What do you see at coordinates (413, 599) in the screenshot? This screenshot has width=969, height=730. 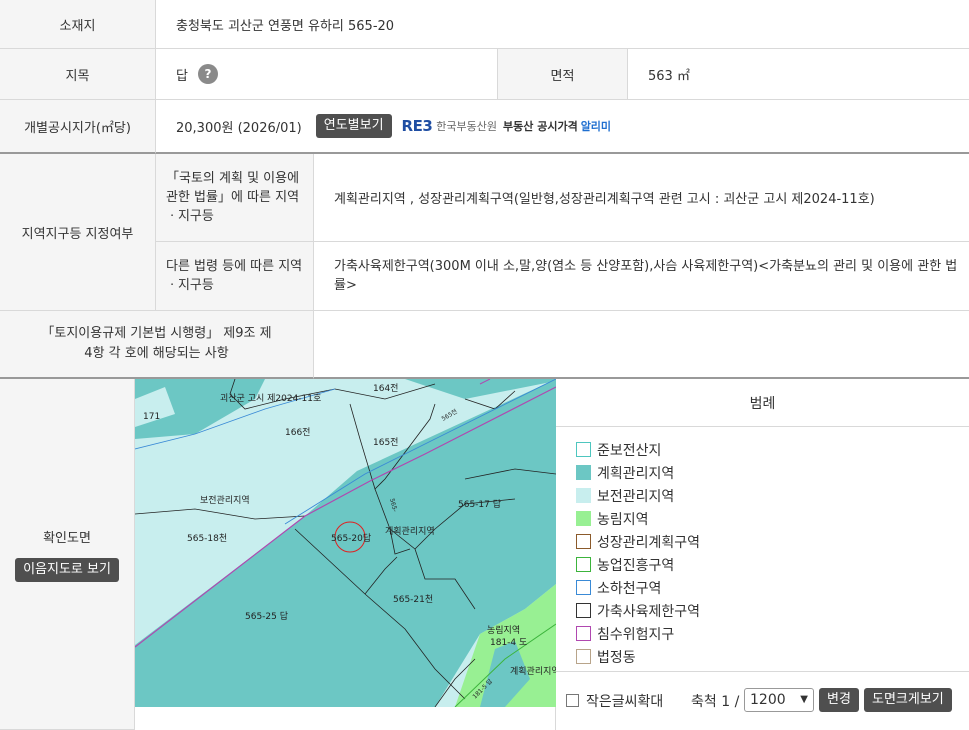 I see `map-label-565-21: 565-21천` at bounding box center [413, 599].